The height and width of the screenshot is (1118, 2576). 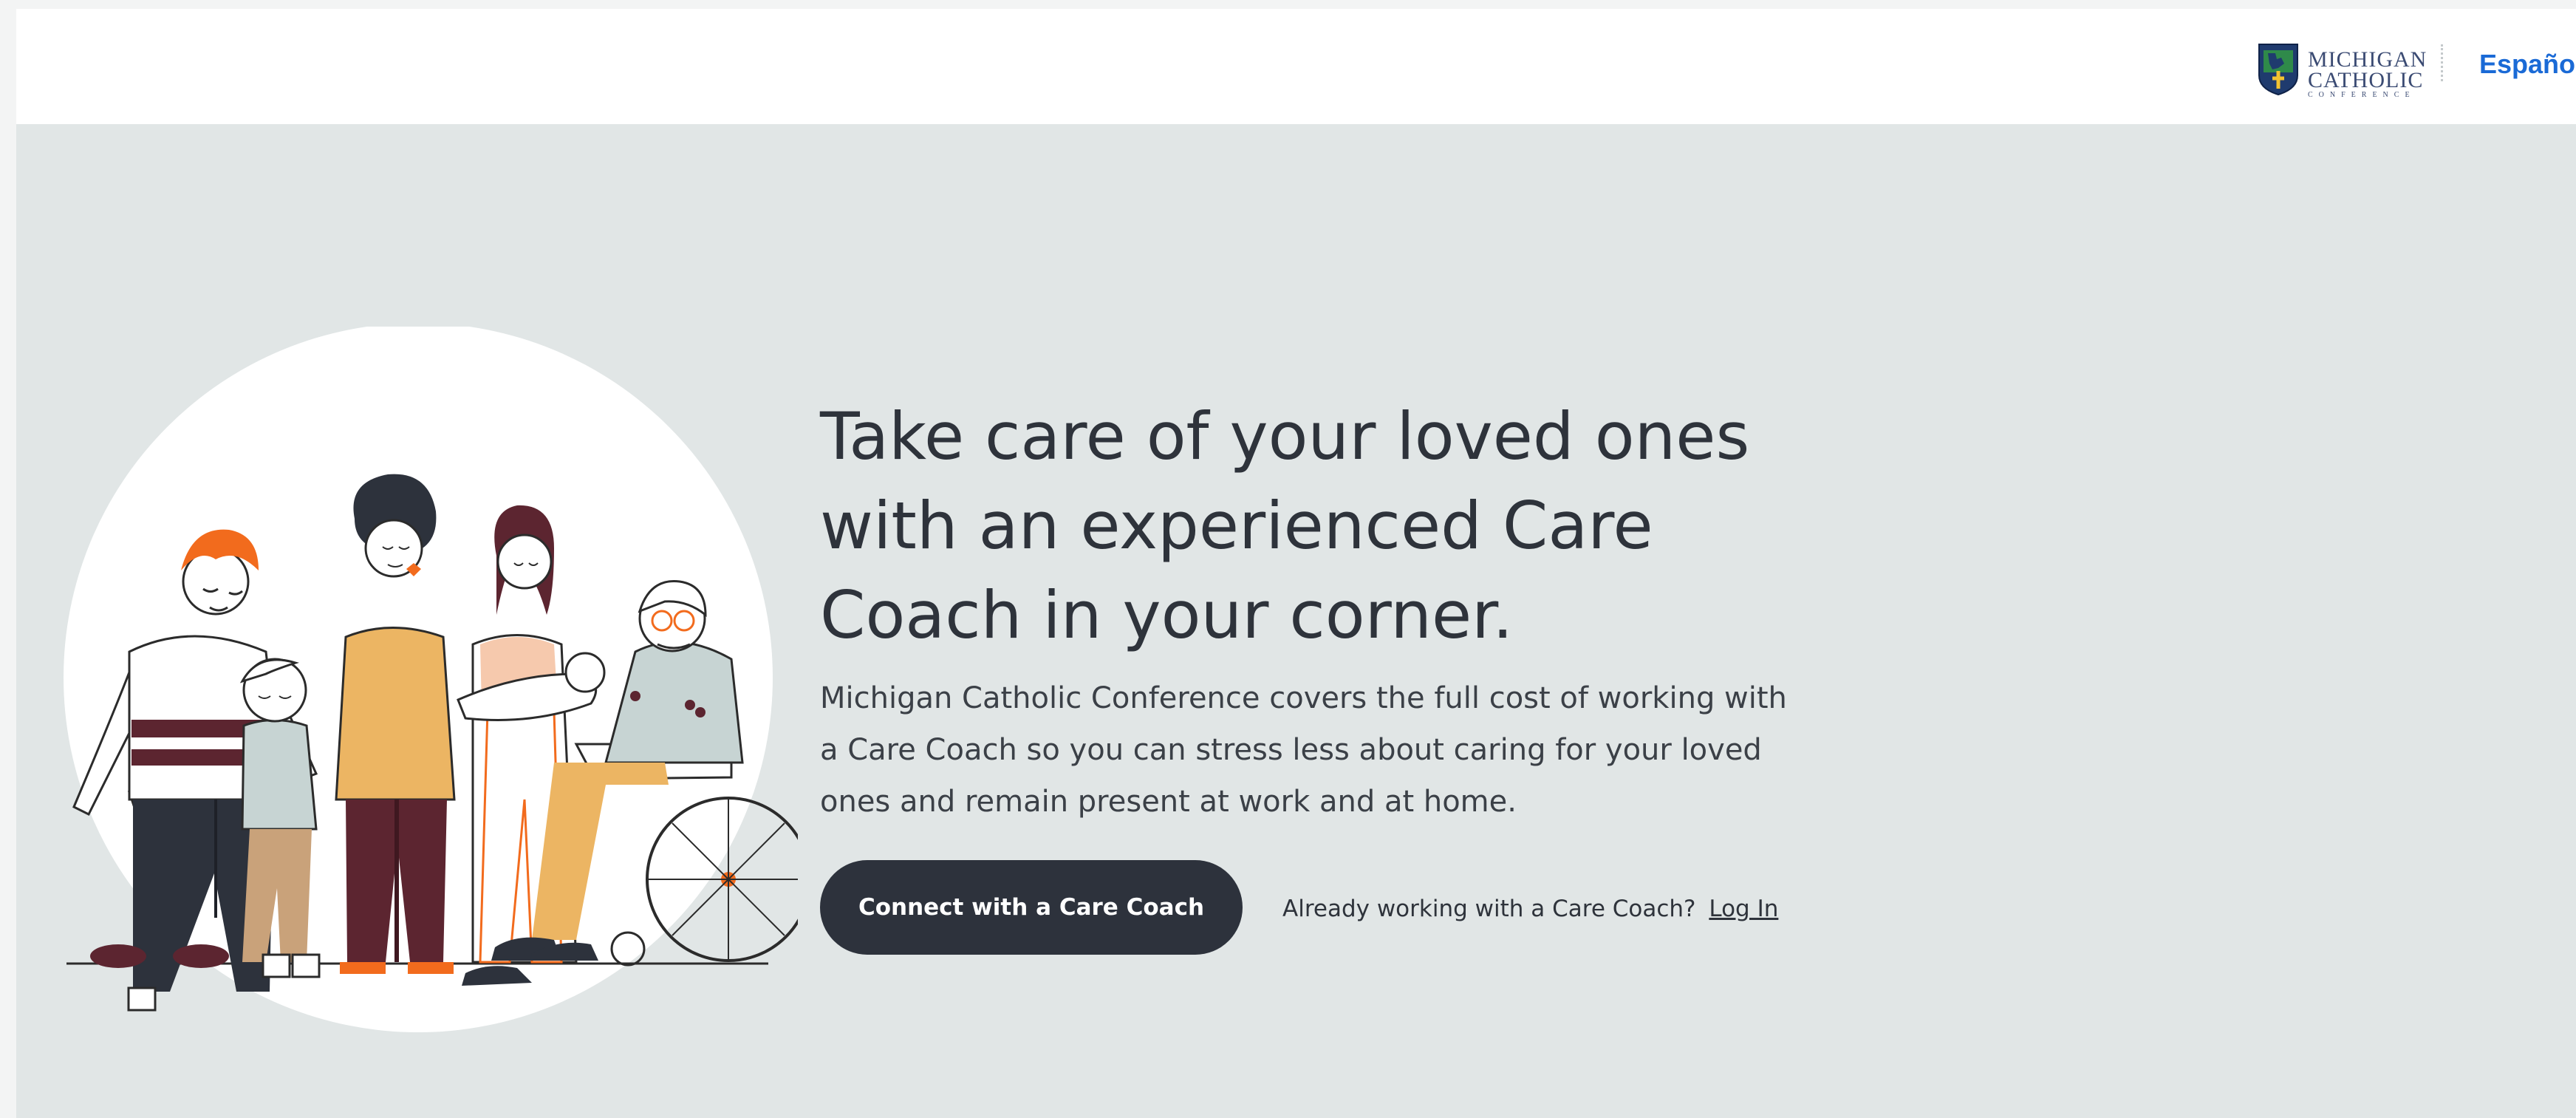 What do you see at coordinates (1031, 907) in the screenshot?
I see `connect-care-coach-button: Connect with a Care Coach` at bounding box center [1031, 907].